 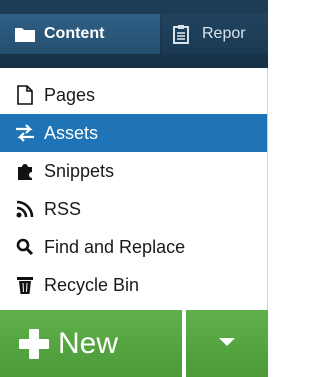 I want to click on menu-item-pages: Pages, so click(x=133, y=95).